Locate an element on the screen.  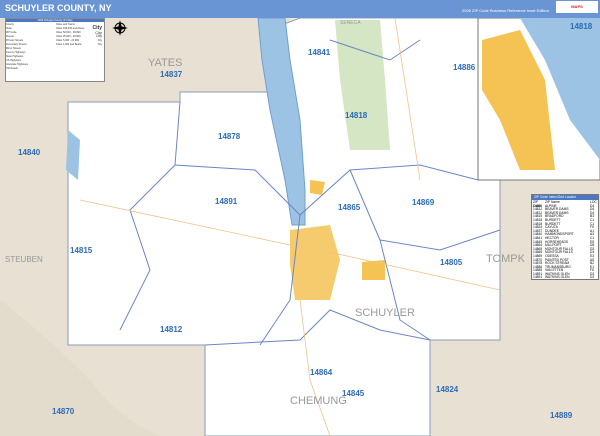
odessa-urban is located at coordinates (373, 270).